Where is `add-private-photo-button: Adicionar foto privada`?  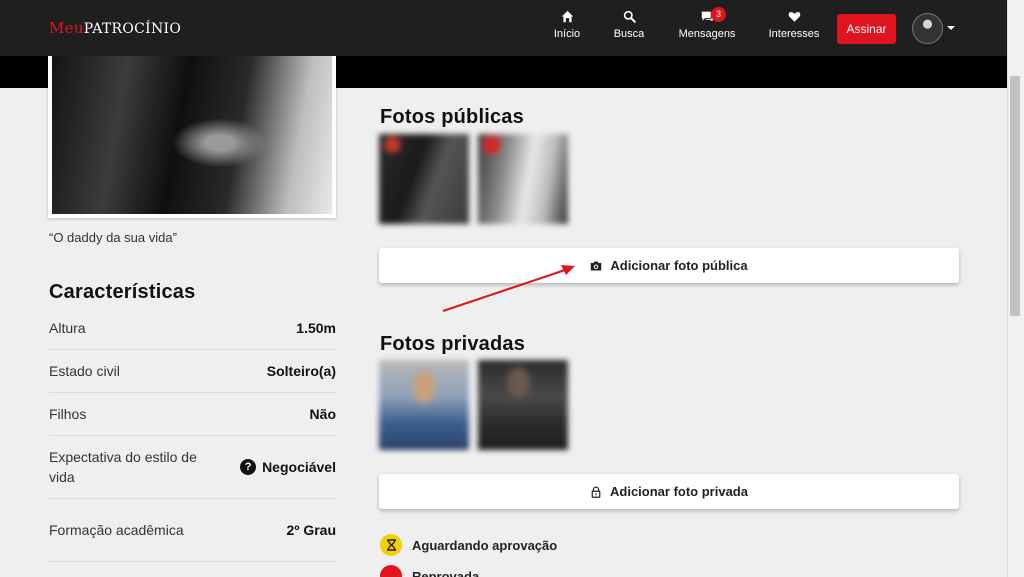 add-private-photo-button: Adicionar foto privada is located at coordinates (669, 491).